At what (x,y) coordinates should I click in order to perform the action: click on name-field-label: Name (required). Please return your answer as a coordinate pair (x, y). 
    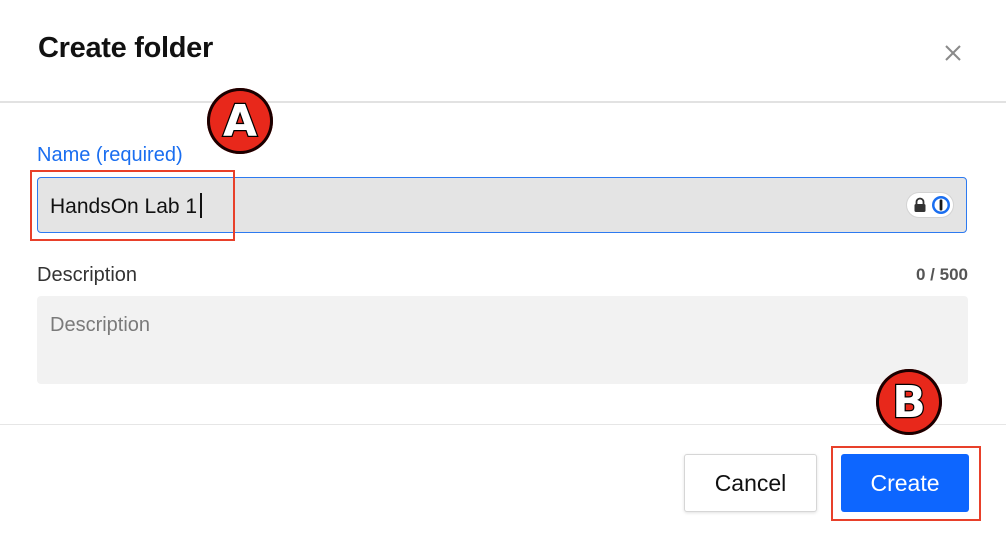
    Looking at the image, I should click on (110, 155).